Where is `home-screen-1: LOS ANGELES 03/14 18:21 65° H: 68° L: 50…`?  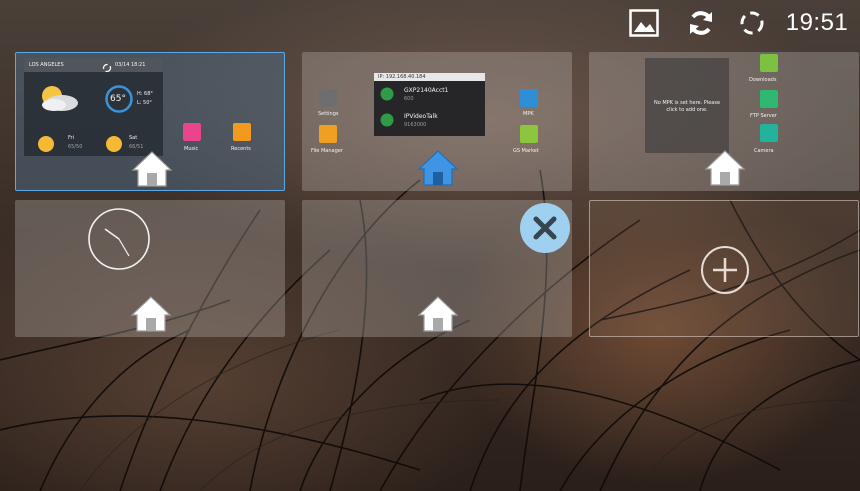
home-screen-1: LOS ANGELES 03/14 18:21 65° H: 68° L: 50… is located at coordinates (150, 121).